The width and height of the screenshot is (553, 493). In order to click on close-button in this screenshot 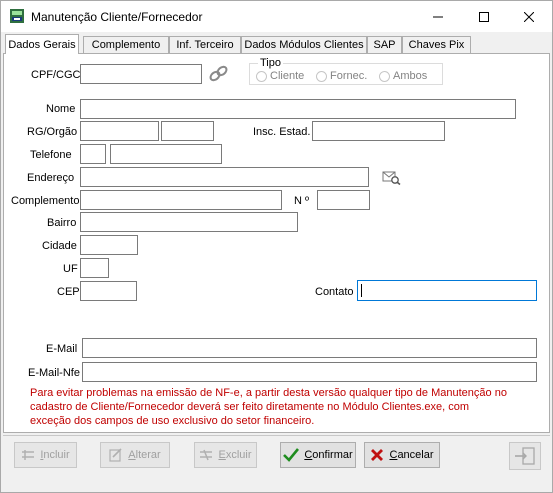, I will do `click(529, 16)`.